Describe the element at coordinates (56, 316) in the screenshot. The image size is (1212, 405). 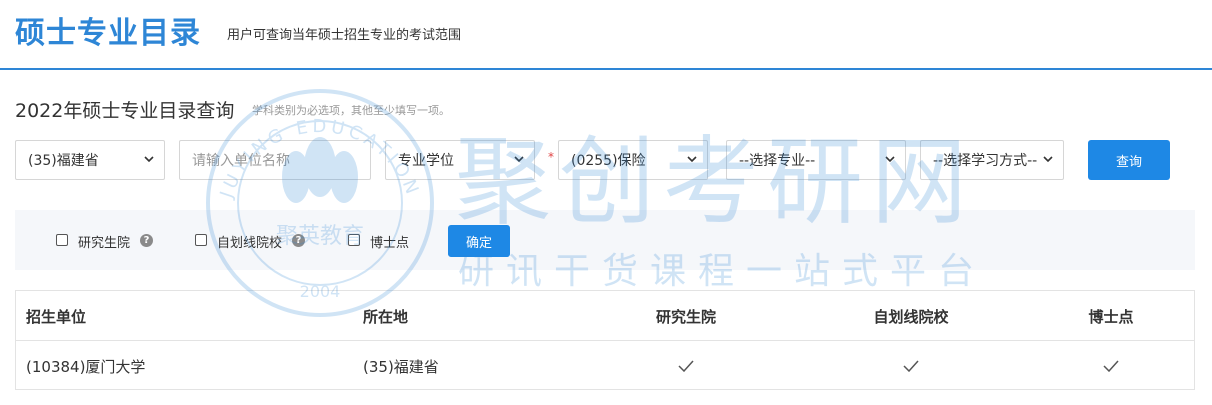
I see `column-header-unit: 招生单位` at that location.